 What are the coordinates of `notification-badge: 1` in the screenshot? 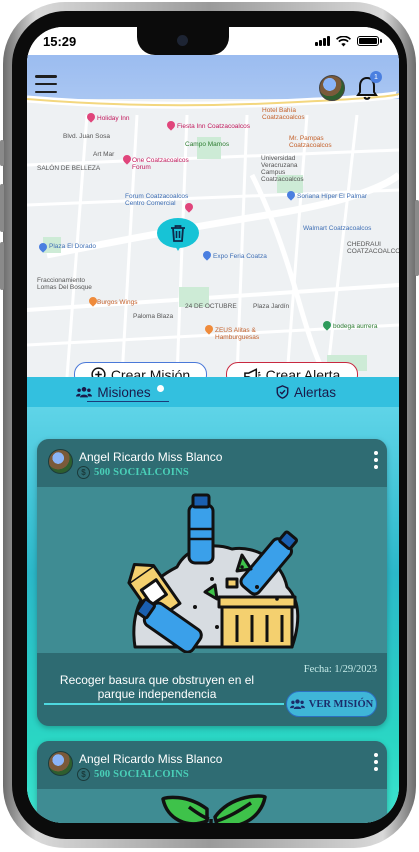 It's located at (376, 77).